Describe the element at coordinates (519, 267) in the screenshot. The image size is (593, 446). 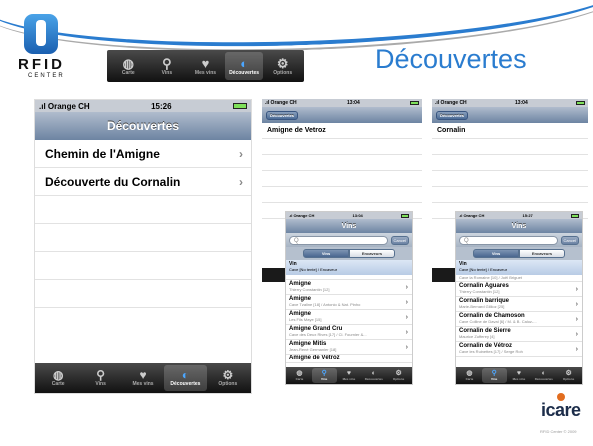
I see `list-header: Vin Cave [No tente] / Encaveur` at that location.